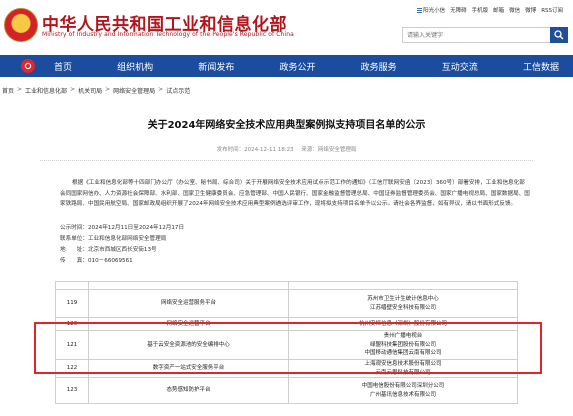 This screenshot has width=573, height=416. Describe the element at coordinates (189, 345) in the screenshot. I see `table-cell-name: 基于云安全资源池的安全编排中心` at that location.